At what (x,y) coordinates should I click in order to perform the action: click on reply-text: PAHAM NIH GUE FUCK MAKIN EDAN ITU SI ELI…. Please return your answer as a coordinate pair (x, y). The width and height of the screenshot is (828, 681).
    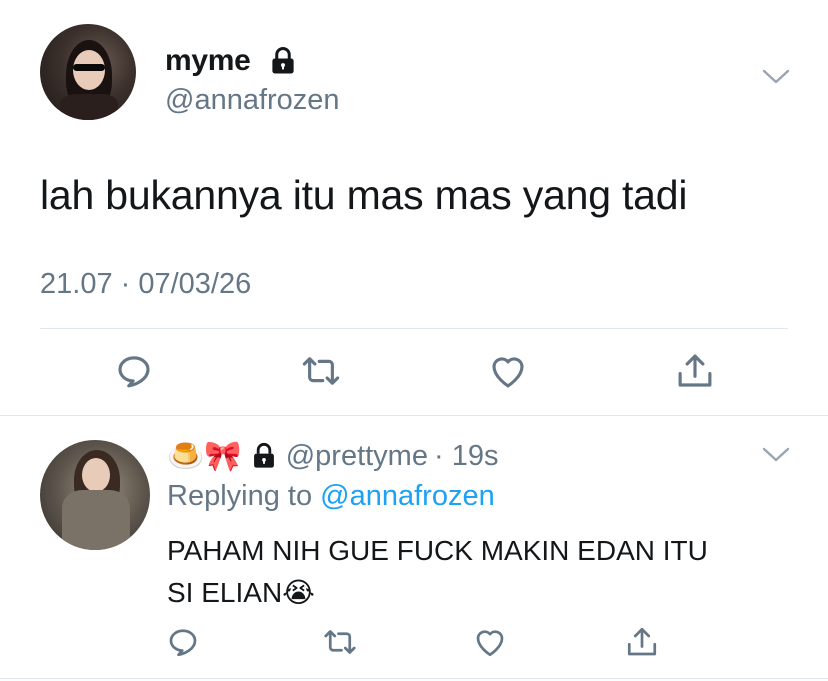
    Looking at the image, I should click on (477, 572).